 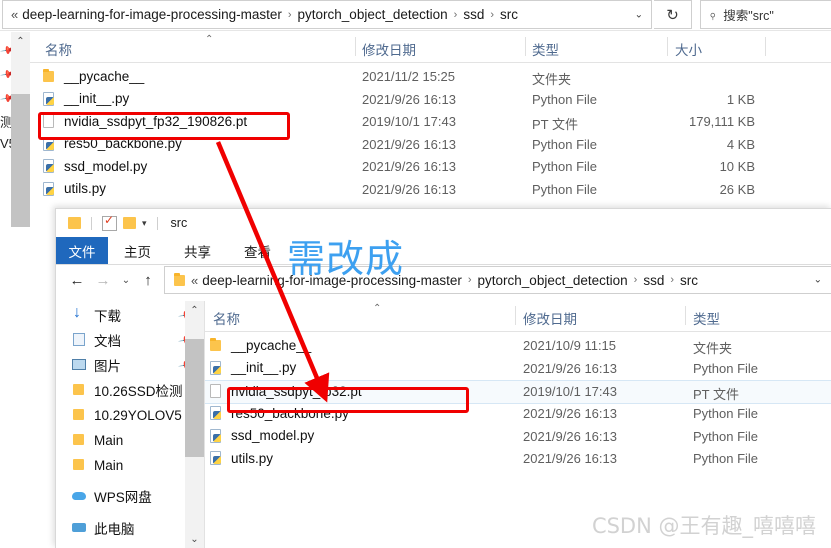 What do you see at coordinates (273, 435) in the screenshot?
I see `file-name-text: ssd_model.py` at bounding box center [273, 435].